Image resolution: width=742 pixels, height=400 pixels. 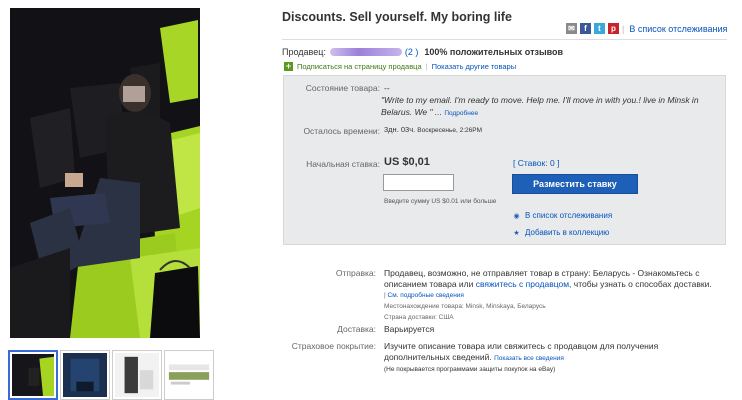 What do you see at coordinates (504, 39) in the screenshot?
I see `title-divider` at bounding box center [504, 39].